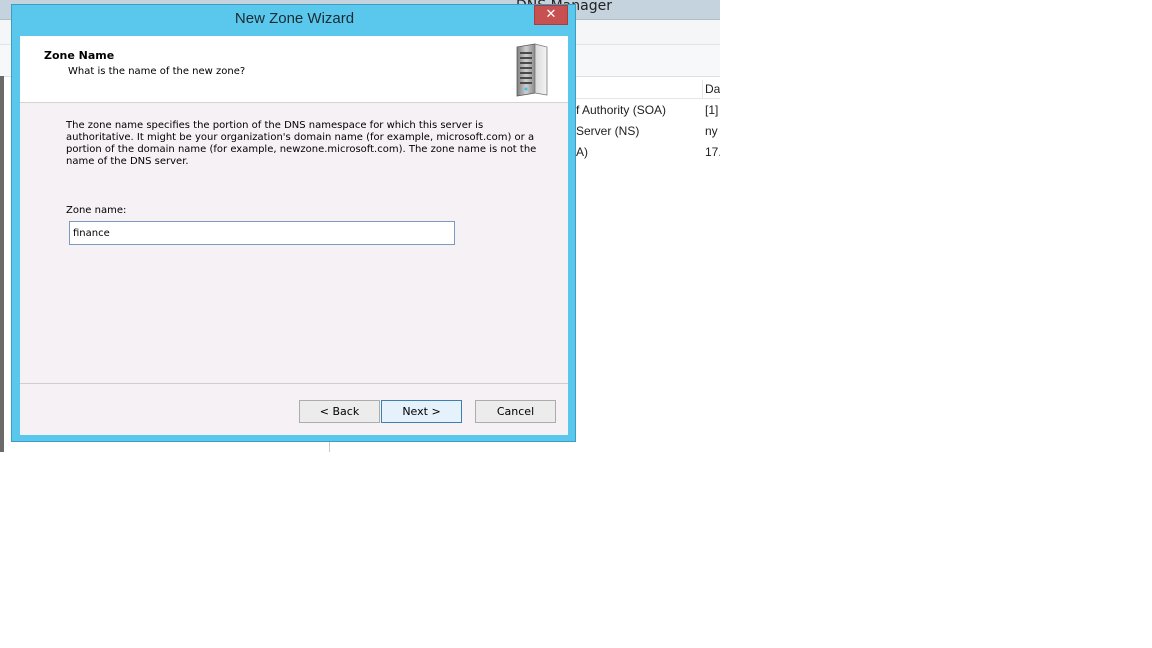 The width and height of the screenshot is (1152, 648). Describe the element at coordinates (294, 383) in the screenshot. I see `button-separator` at that location.